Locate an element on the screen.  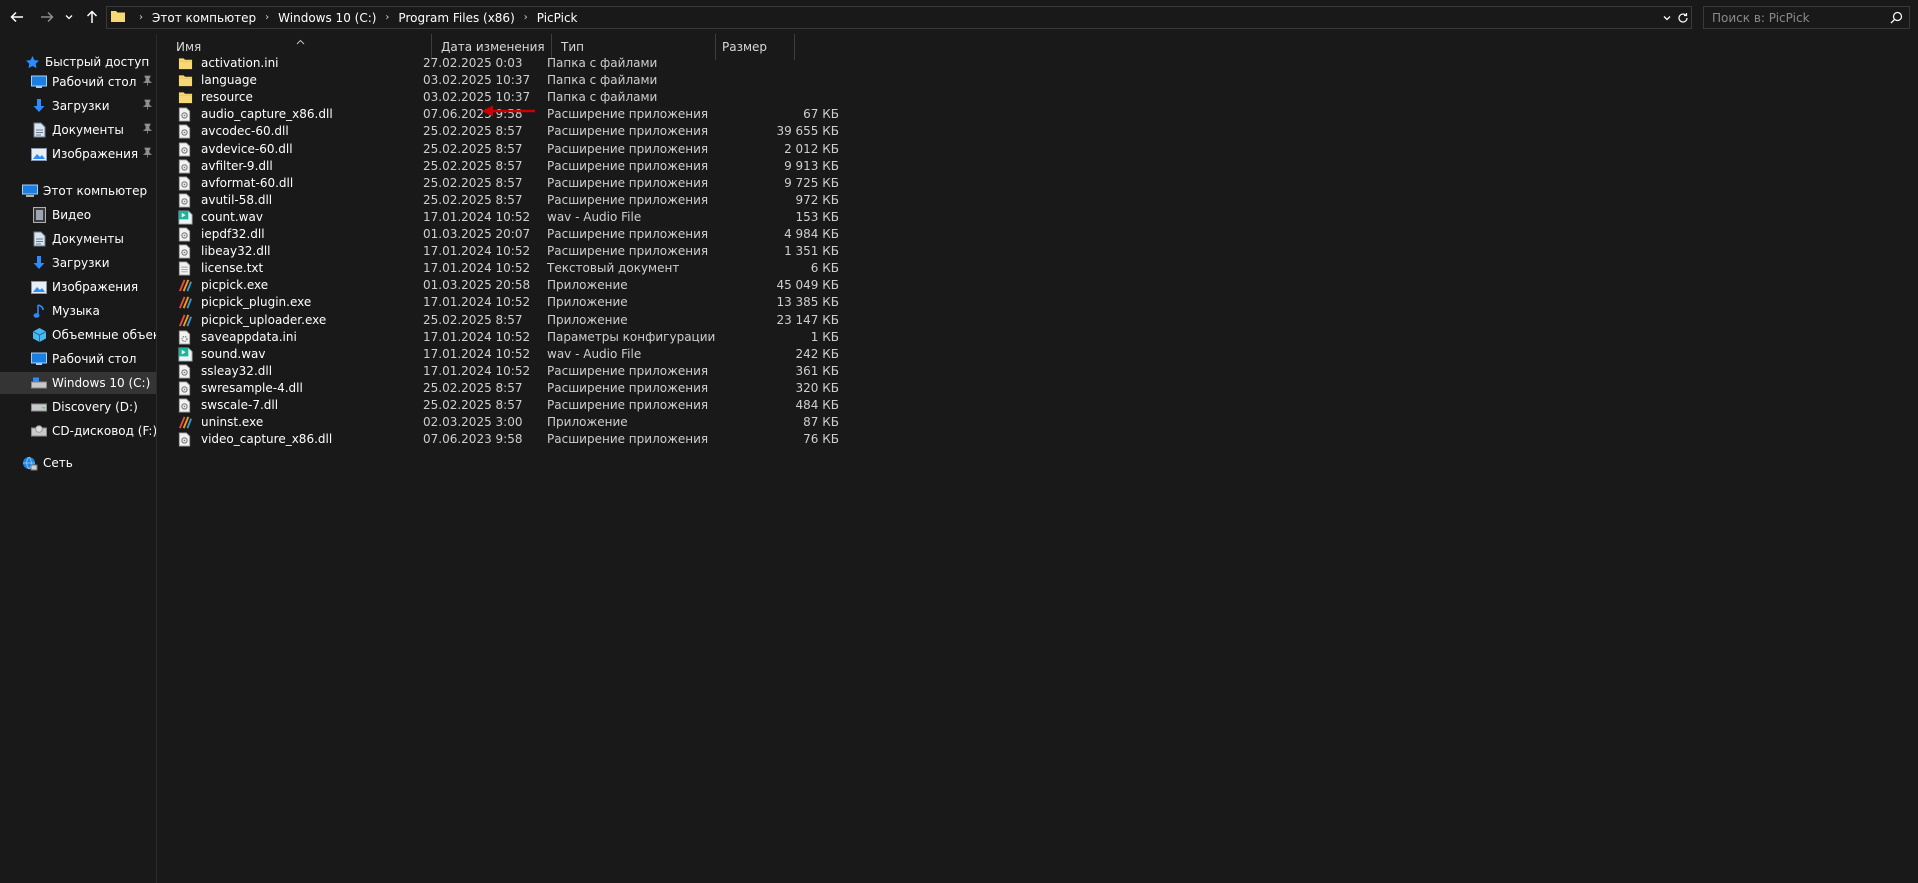
file-name: video_capture_x86.dll is located at coordinates (267, 439).